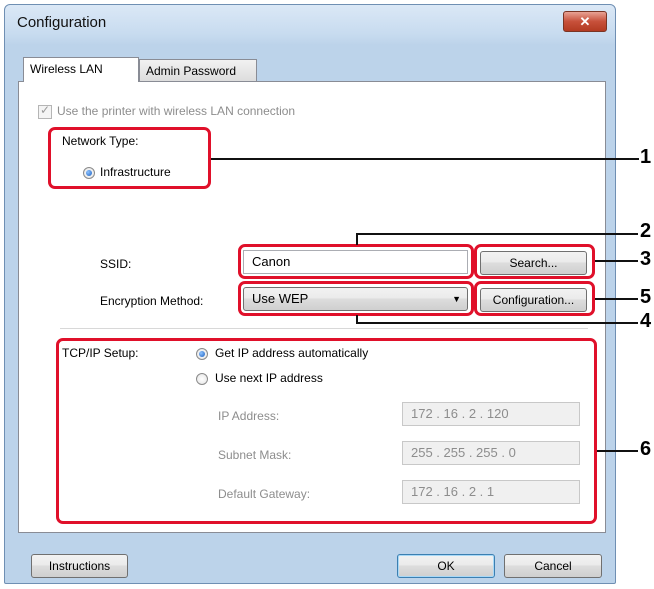 The width and height of the screenshot is (654, 589). Describe the element at coordinates (356, 261) in the screenshot. I see `highlight-ssid` at that location.